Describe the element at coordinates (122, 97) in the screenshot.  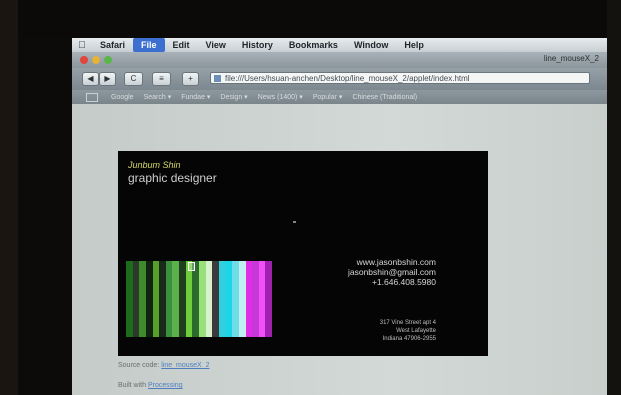
I see `bookmark-google: Google` at that location.